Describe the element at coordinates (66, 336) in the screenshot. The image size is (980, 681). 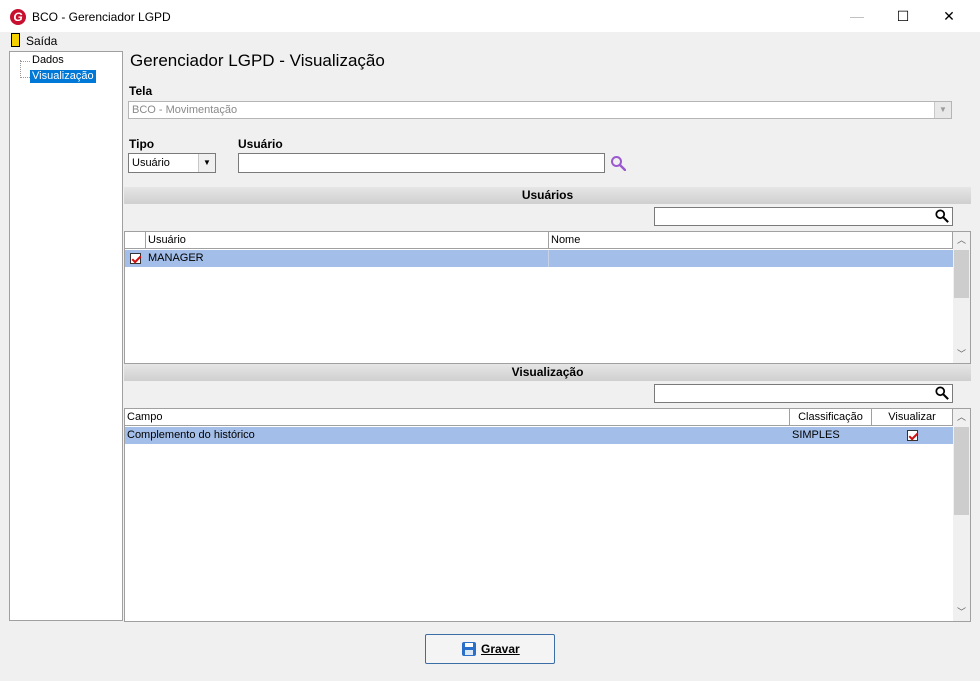
I see `navigation-tree` at that location.